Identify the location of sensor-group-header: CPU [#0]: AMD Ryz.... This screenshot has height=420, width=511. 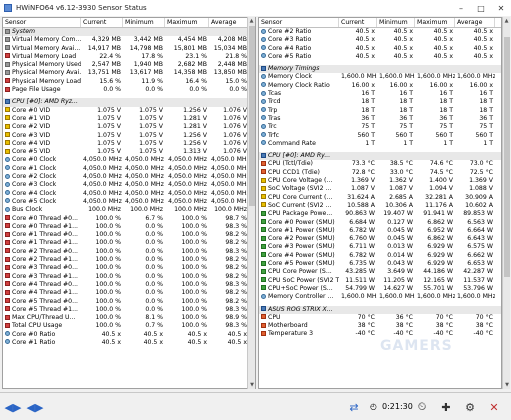
(129, 102).